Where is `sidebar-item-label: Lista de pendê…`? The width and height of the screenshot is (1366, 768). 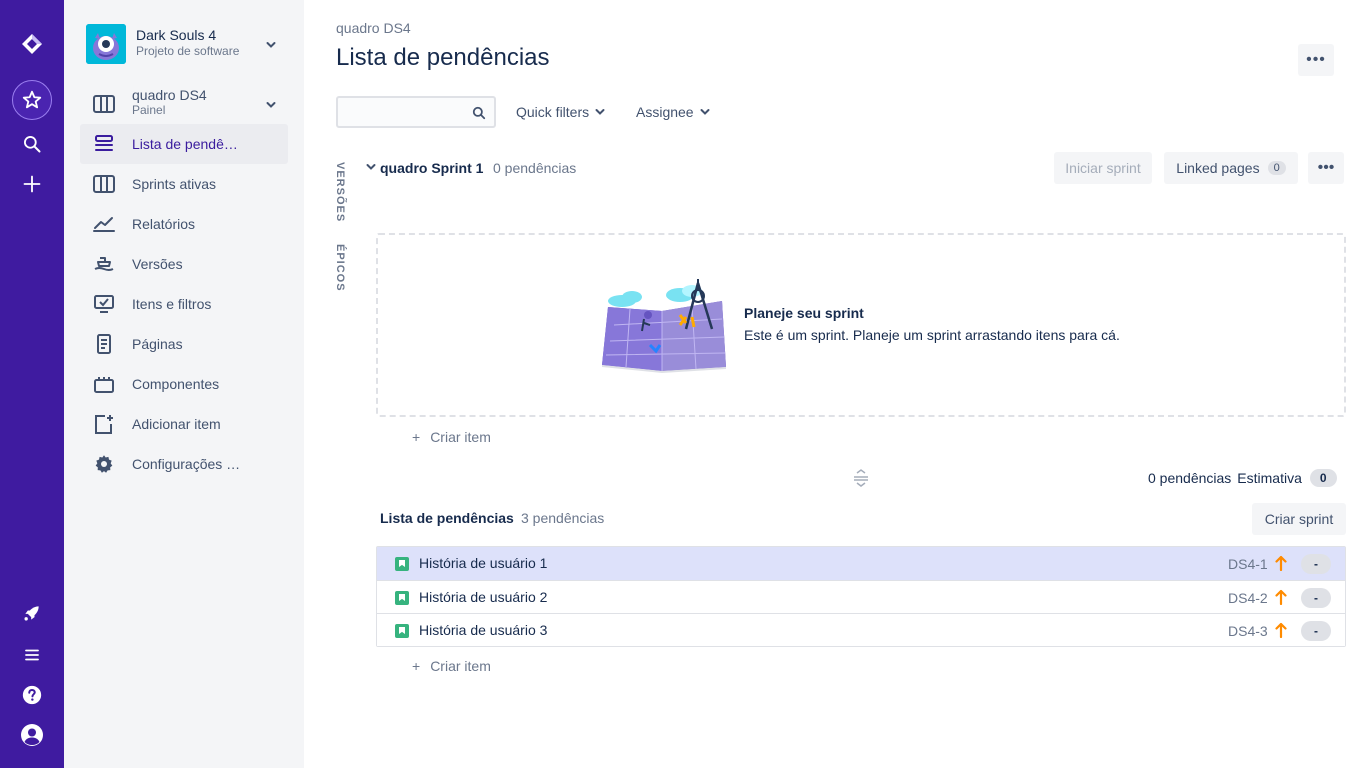
sidebar-item-label: Lista de pendê… is located at coordinates (185, 144).